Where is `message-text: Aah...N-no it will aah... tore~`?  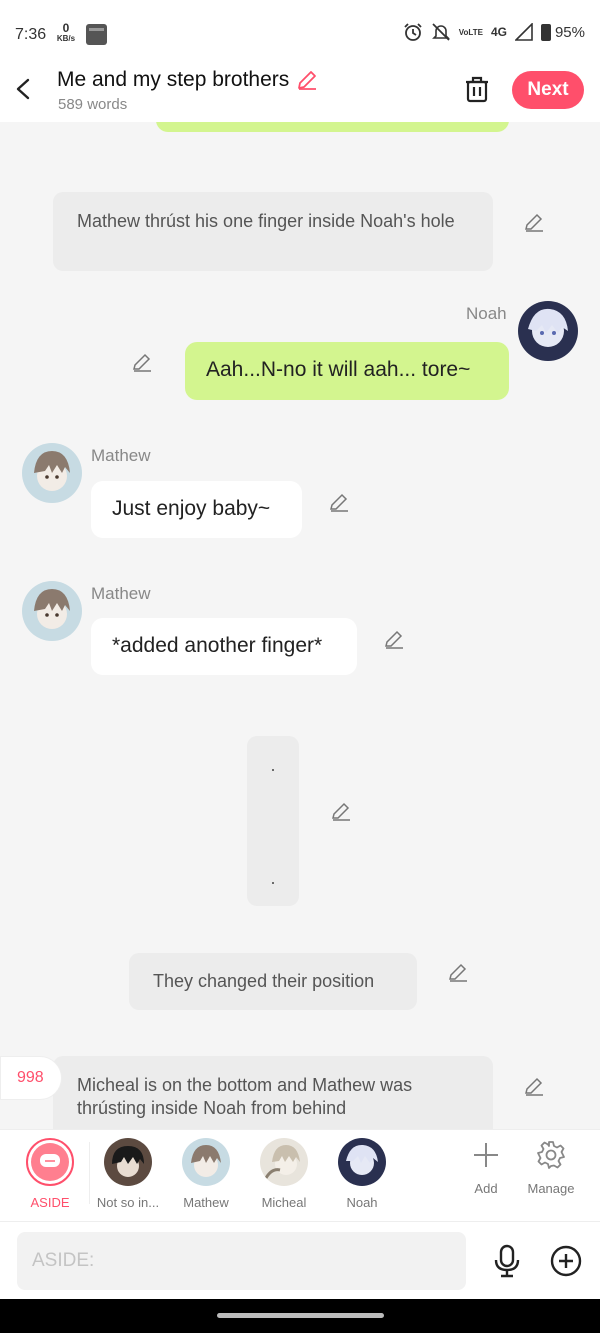 message-text: Aah...N-no it will aah... tore~ is located at coordinates (338, 369).